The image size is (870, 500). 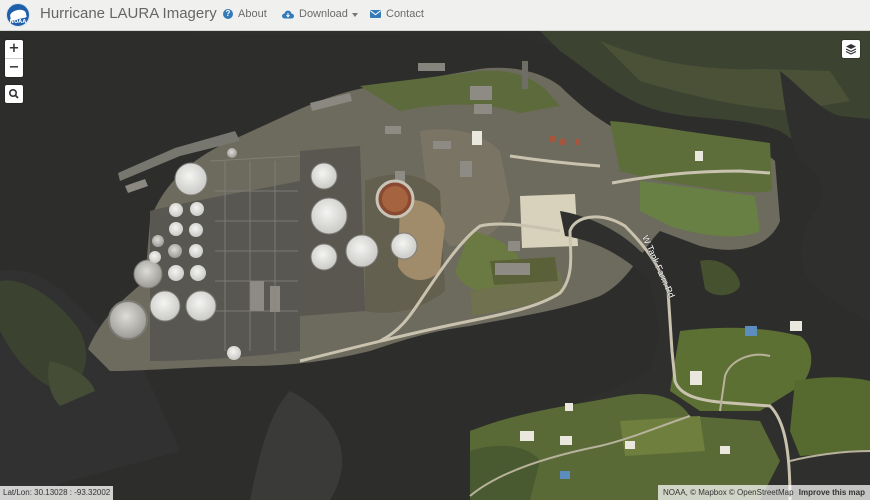 I want to click on attribution-text: NOAA, © Mapbox © OpenStreetMap, so click(x=728, y=492).